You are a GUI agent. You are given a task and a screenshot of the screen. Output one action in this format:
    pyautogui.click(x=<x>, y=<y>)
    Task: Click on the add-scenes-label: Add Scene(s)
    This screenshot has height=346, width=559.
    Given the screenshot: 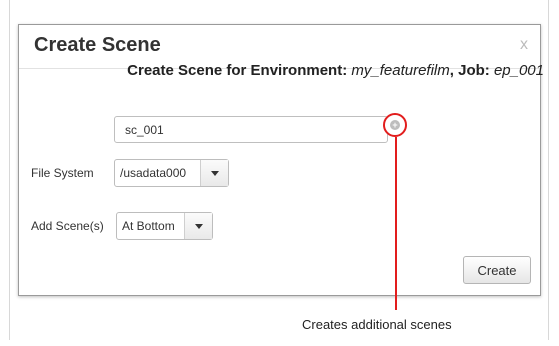 What is the action you would take?
    pyautogui.click(x=67, y=226)
    